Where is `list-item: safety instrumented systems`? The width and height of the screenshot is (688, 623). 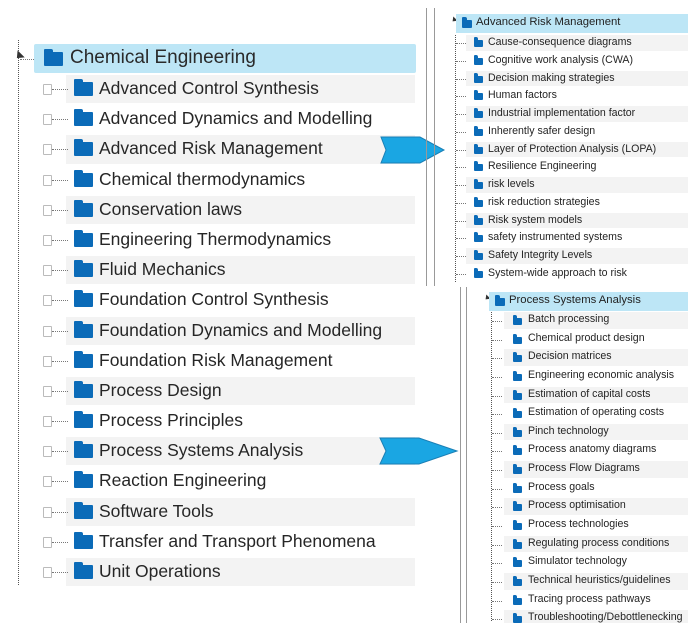
list-item: safety instrumented systems is located at coordinates (557, 238).